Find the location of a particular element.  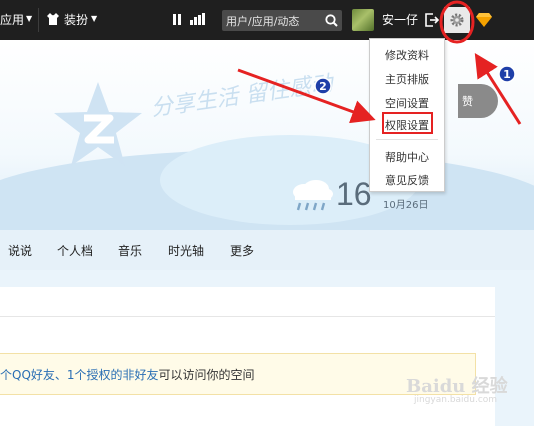

step-badge-2-label: 2 is located at coordinates (323, 86).